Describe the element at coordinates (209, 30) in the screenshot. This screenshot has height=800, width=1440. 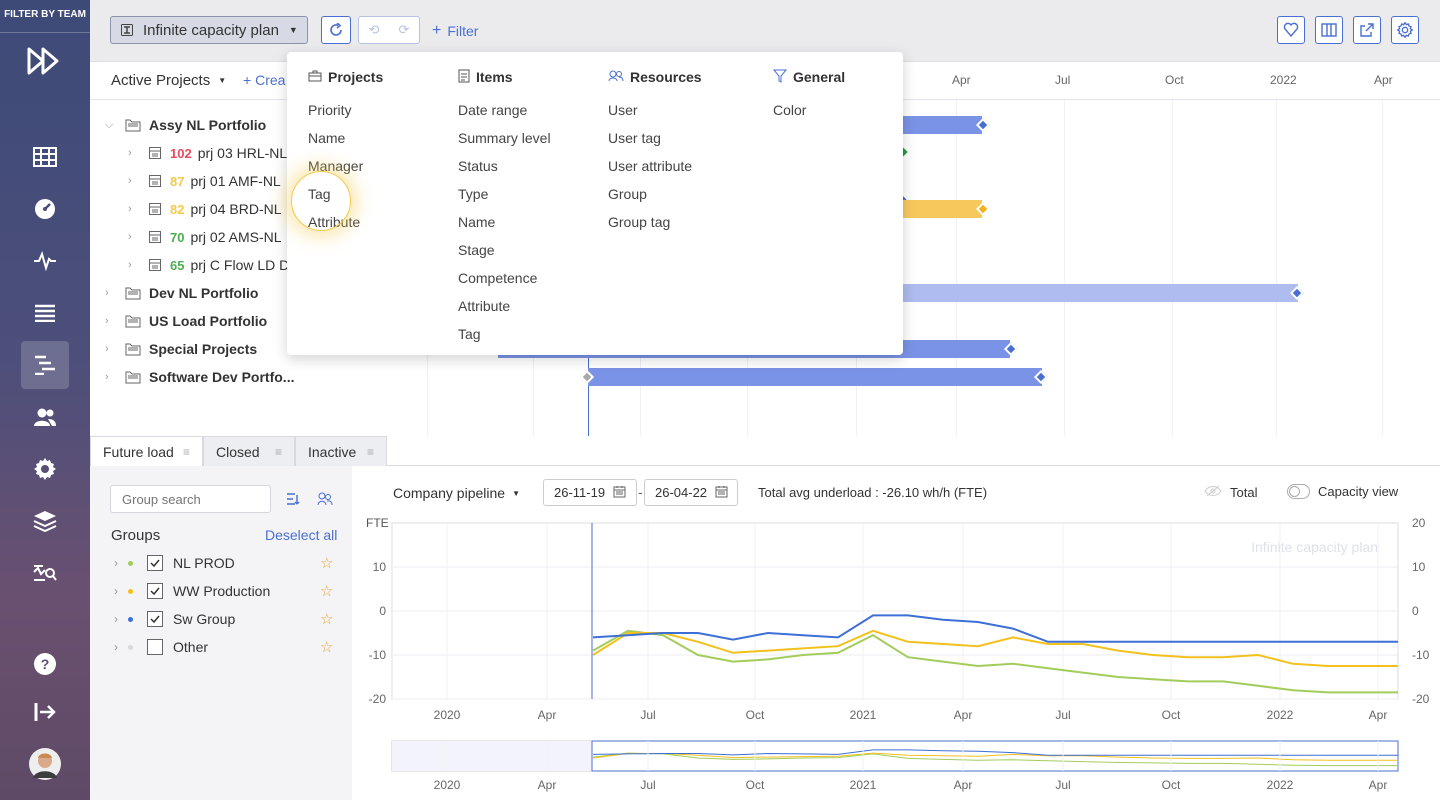
I see `plan-selector: Infinite capacity plan ▼` at that location.